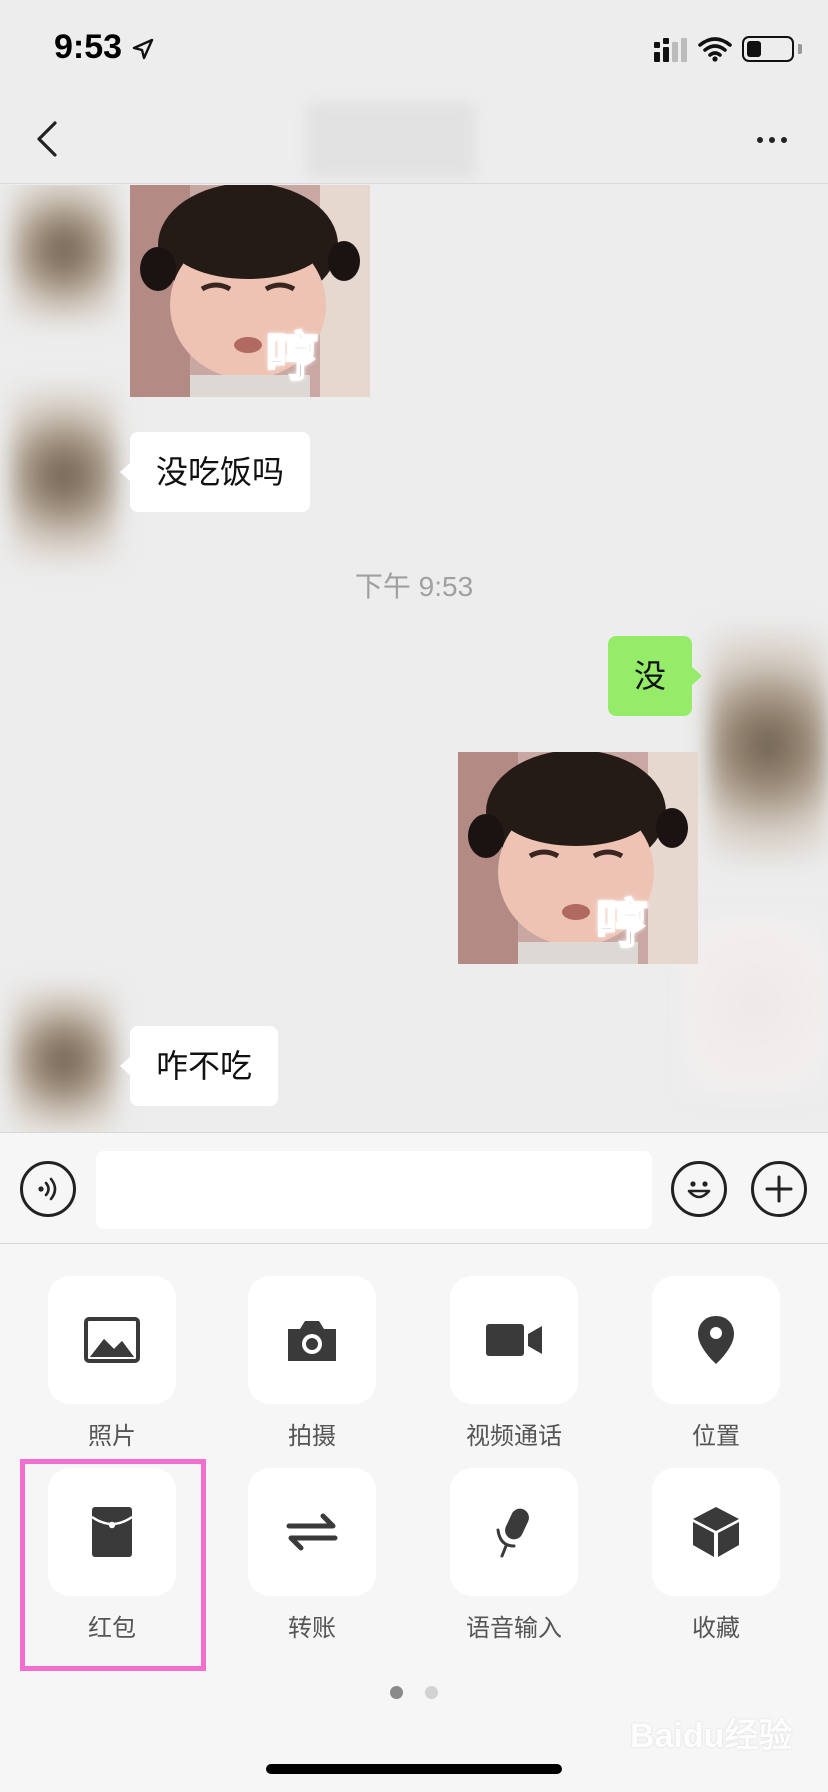  I want to click on more-actions-button, so click(779, 1189).